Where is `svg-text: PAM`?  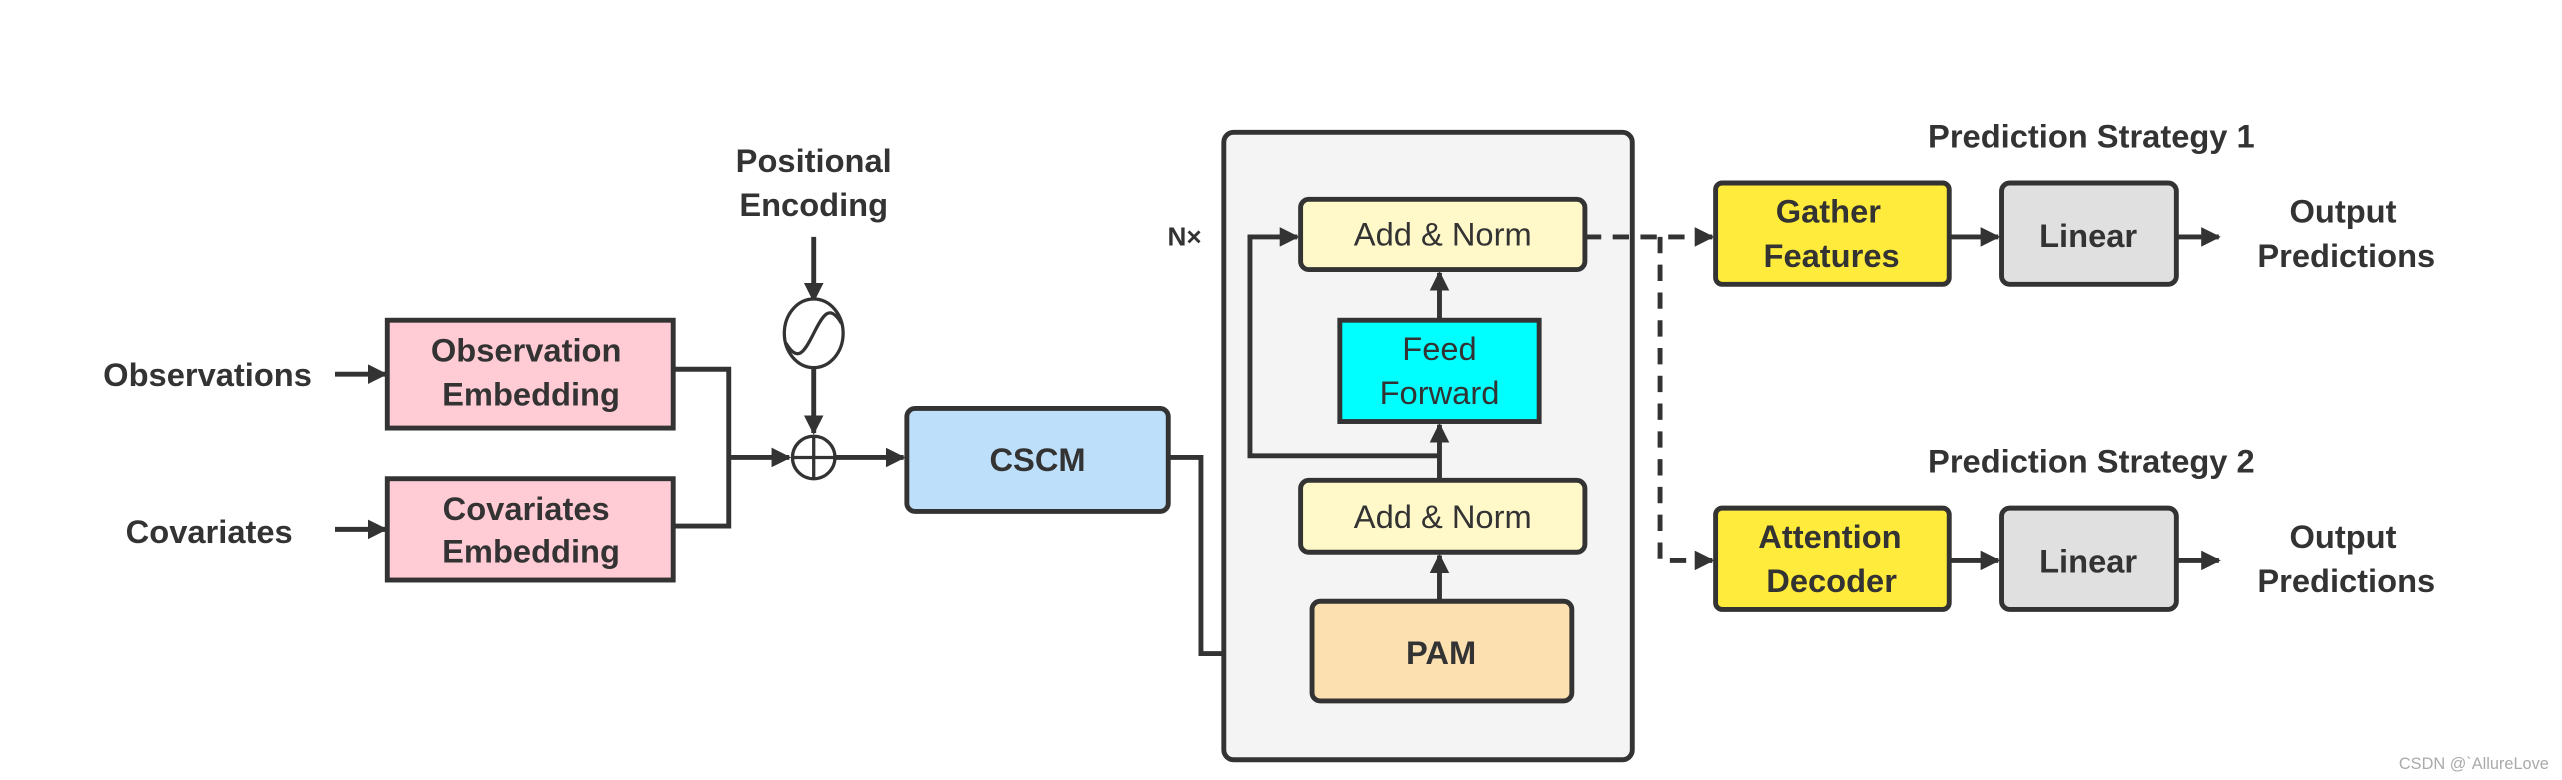
svg-text: PAM is located at coordinates (1441, 652).